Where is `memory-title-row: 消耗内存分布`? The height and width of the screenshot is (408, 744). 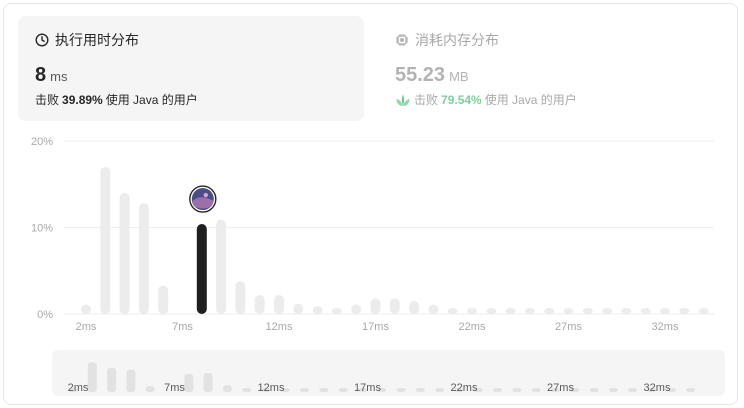
memory-title-row: 消耗内存分布 is located at coordinates (551, 40).